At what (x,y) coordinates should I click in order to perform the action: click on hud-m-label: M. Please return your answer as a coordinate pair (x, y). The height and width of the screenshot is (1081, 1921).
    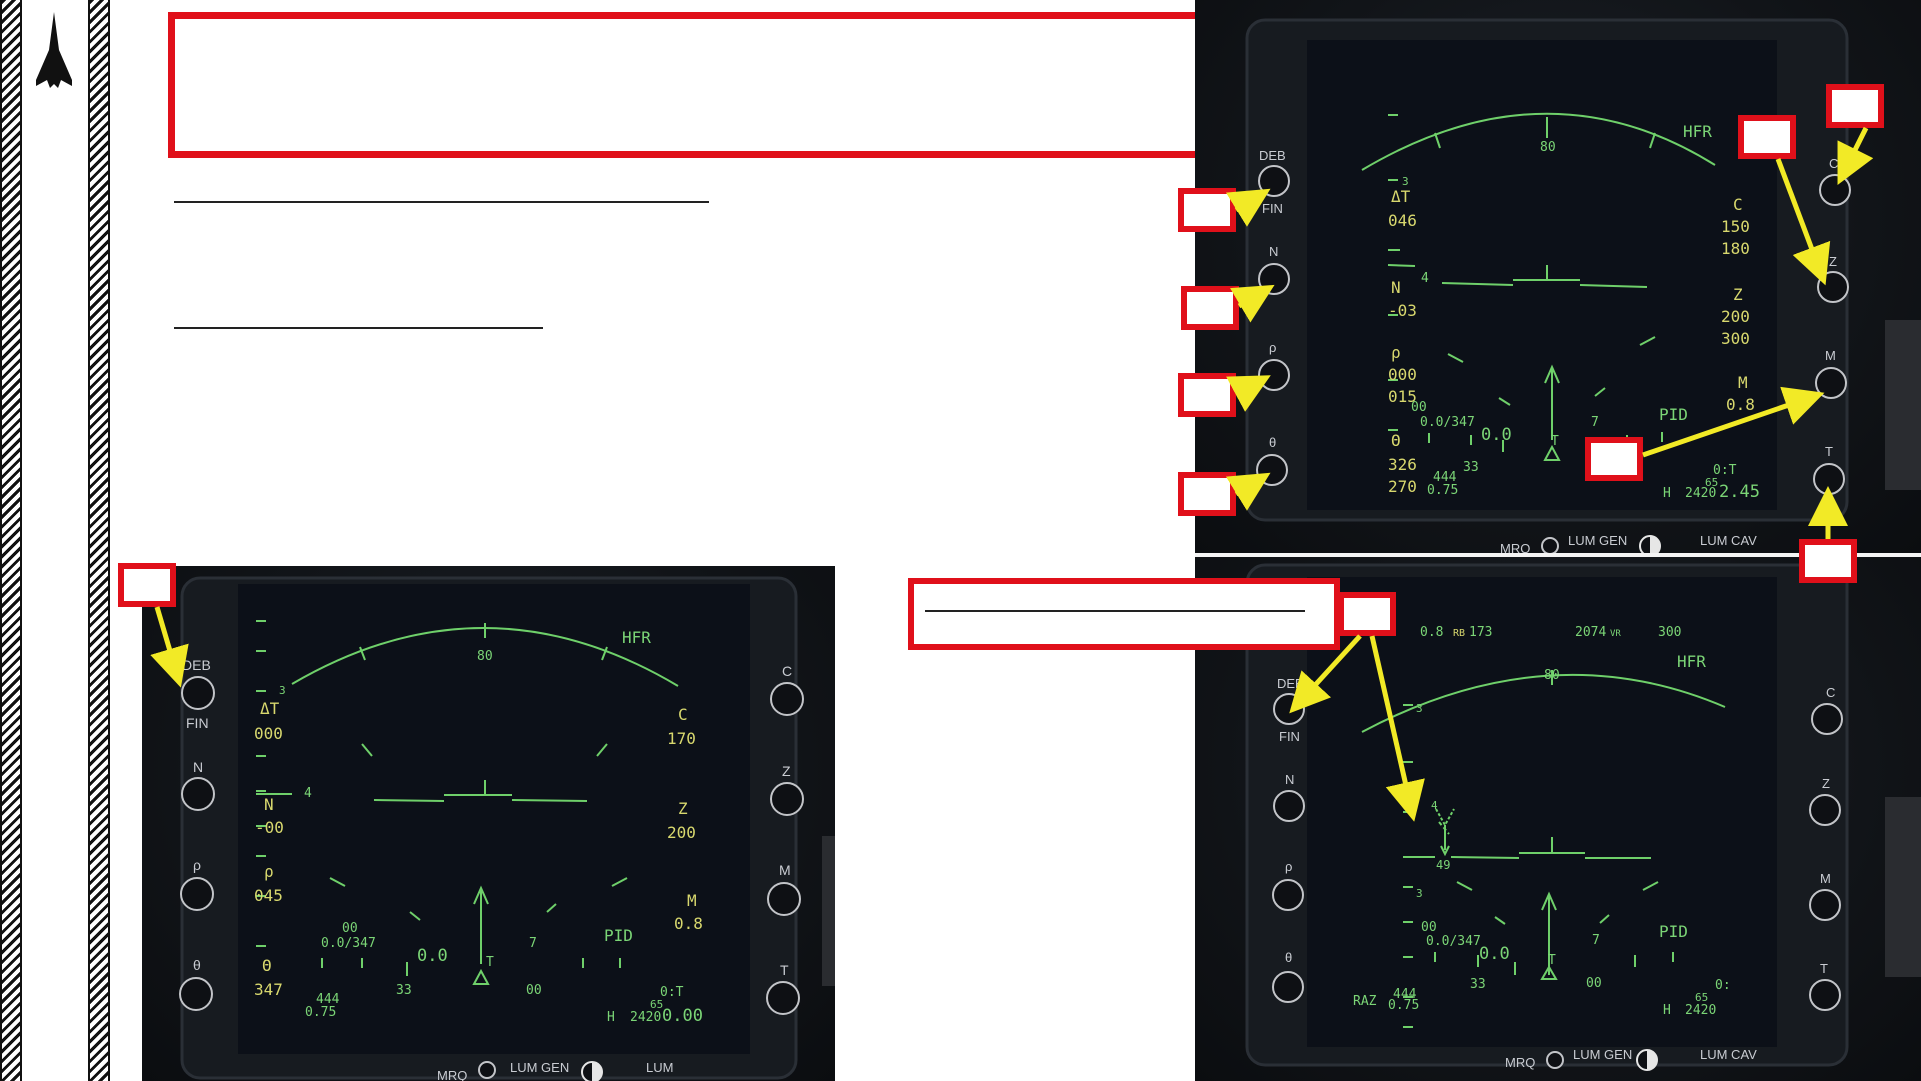
    Looking at the image, I should click on (692, 900).